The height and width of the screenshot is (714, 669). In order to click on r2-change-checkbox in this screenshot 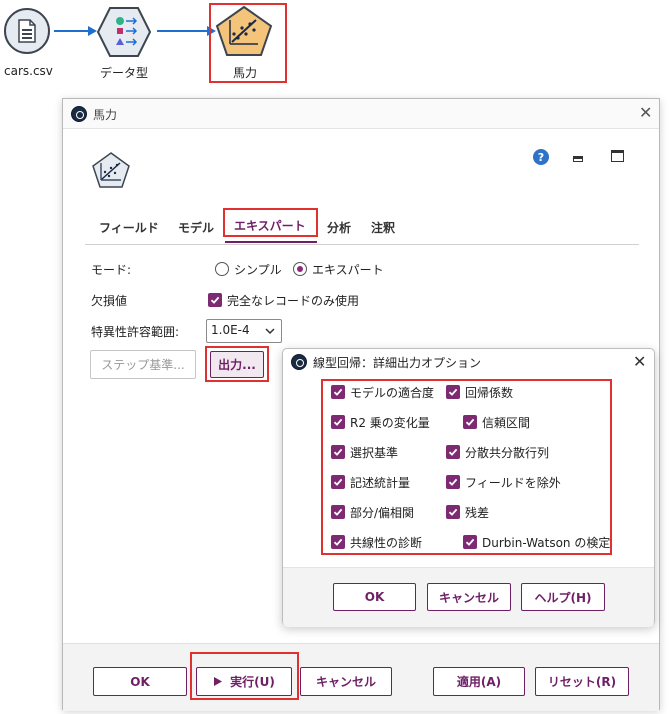, I will do `click(338, 422)`.